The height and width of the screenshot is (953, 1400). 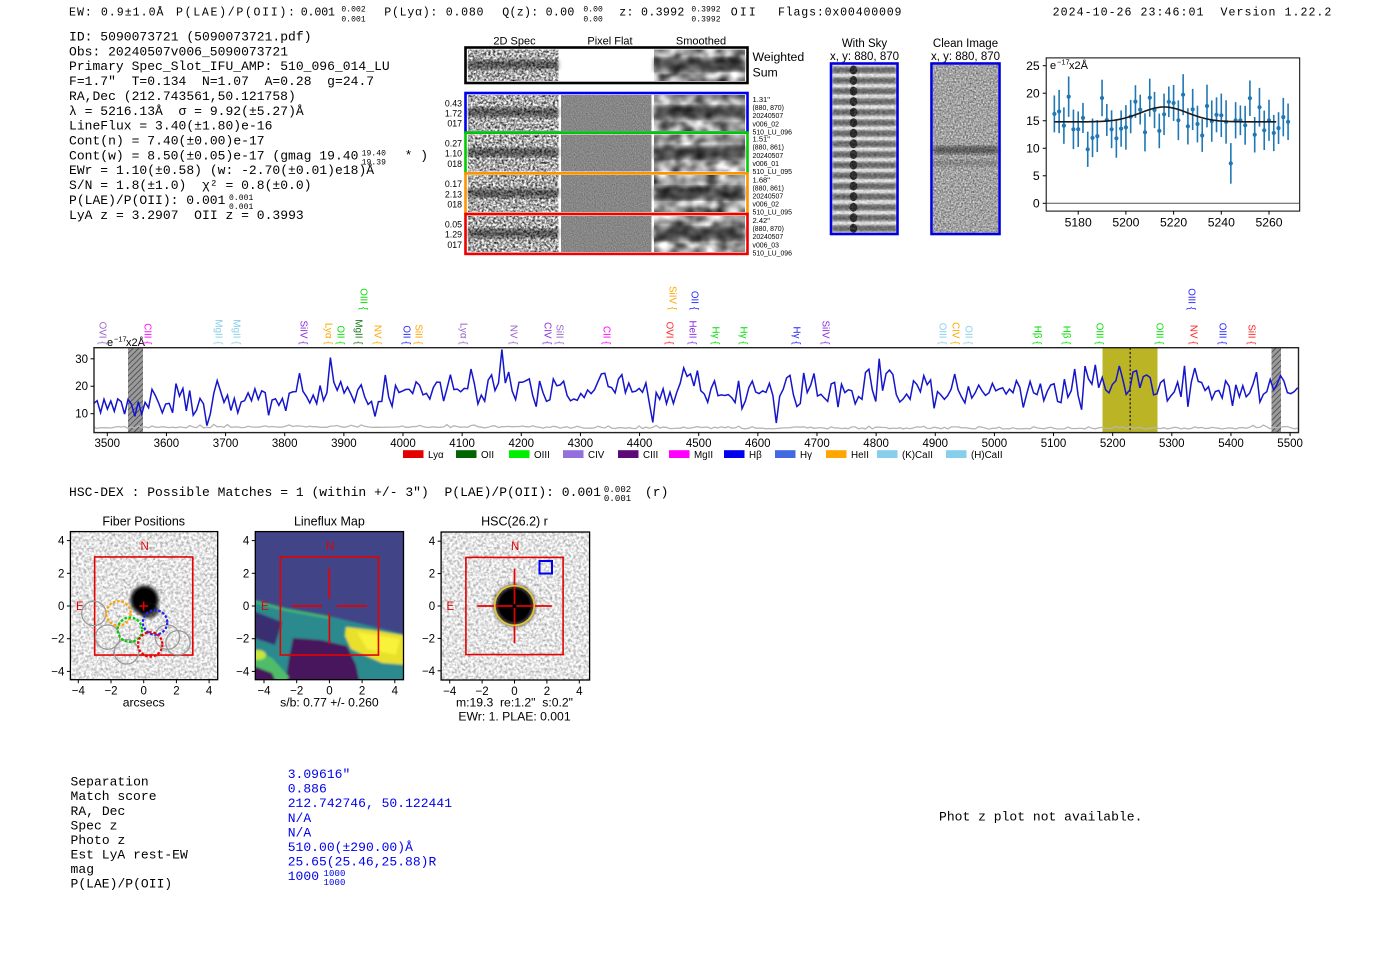 I want to click on svg-text: 0.886, so click(x=307, y=789).